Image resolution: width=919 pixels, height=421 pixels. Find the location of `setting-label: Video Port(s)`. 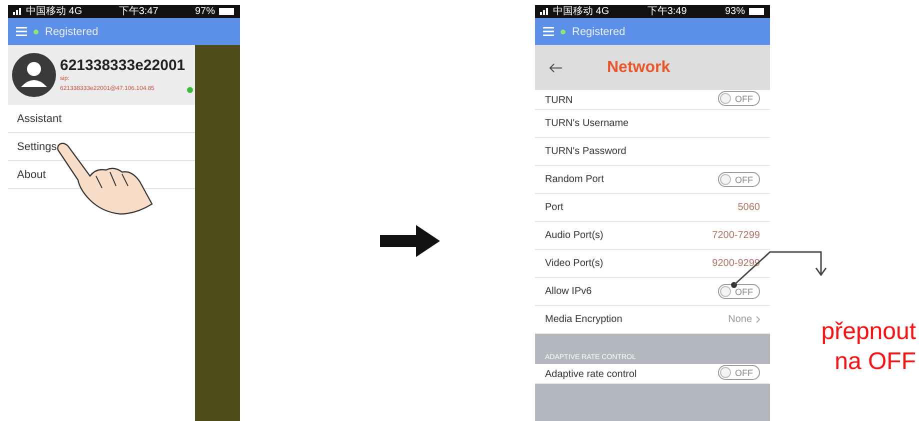

setting-label: Video Port(s) is located at coordinates (574, 263).